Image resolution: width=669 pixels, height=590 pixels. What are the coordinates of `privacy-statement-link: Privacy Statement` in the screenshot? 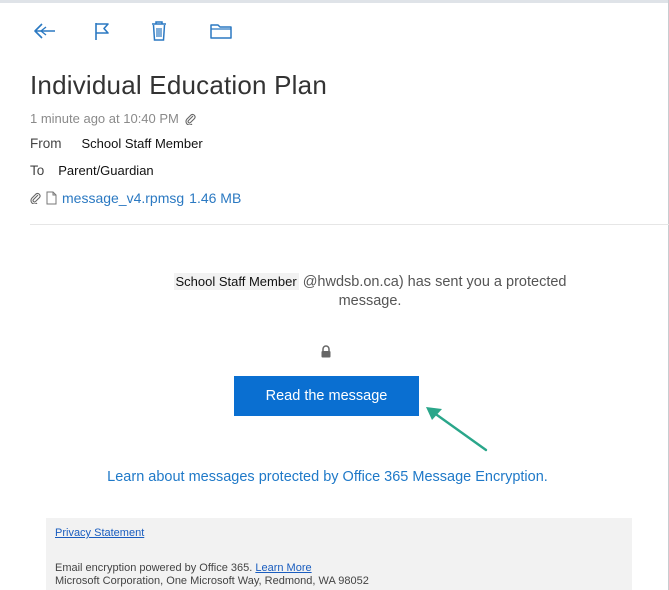 It's located at (99, 533).